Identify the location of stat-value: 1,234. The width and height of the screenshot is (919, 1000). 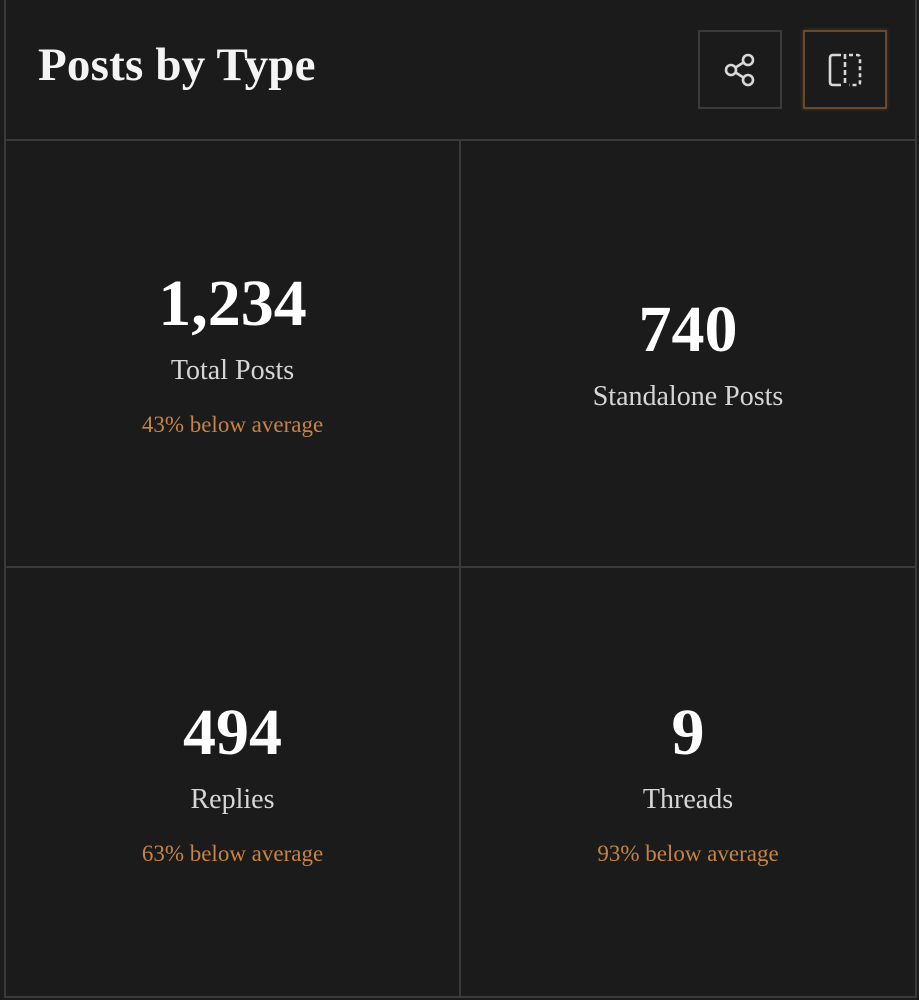
(232, 303).